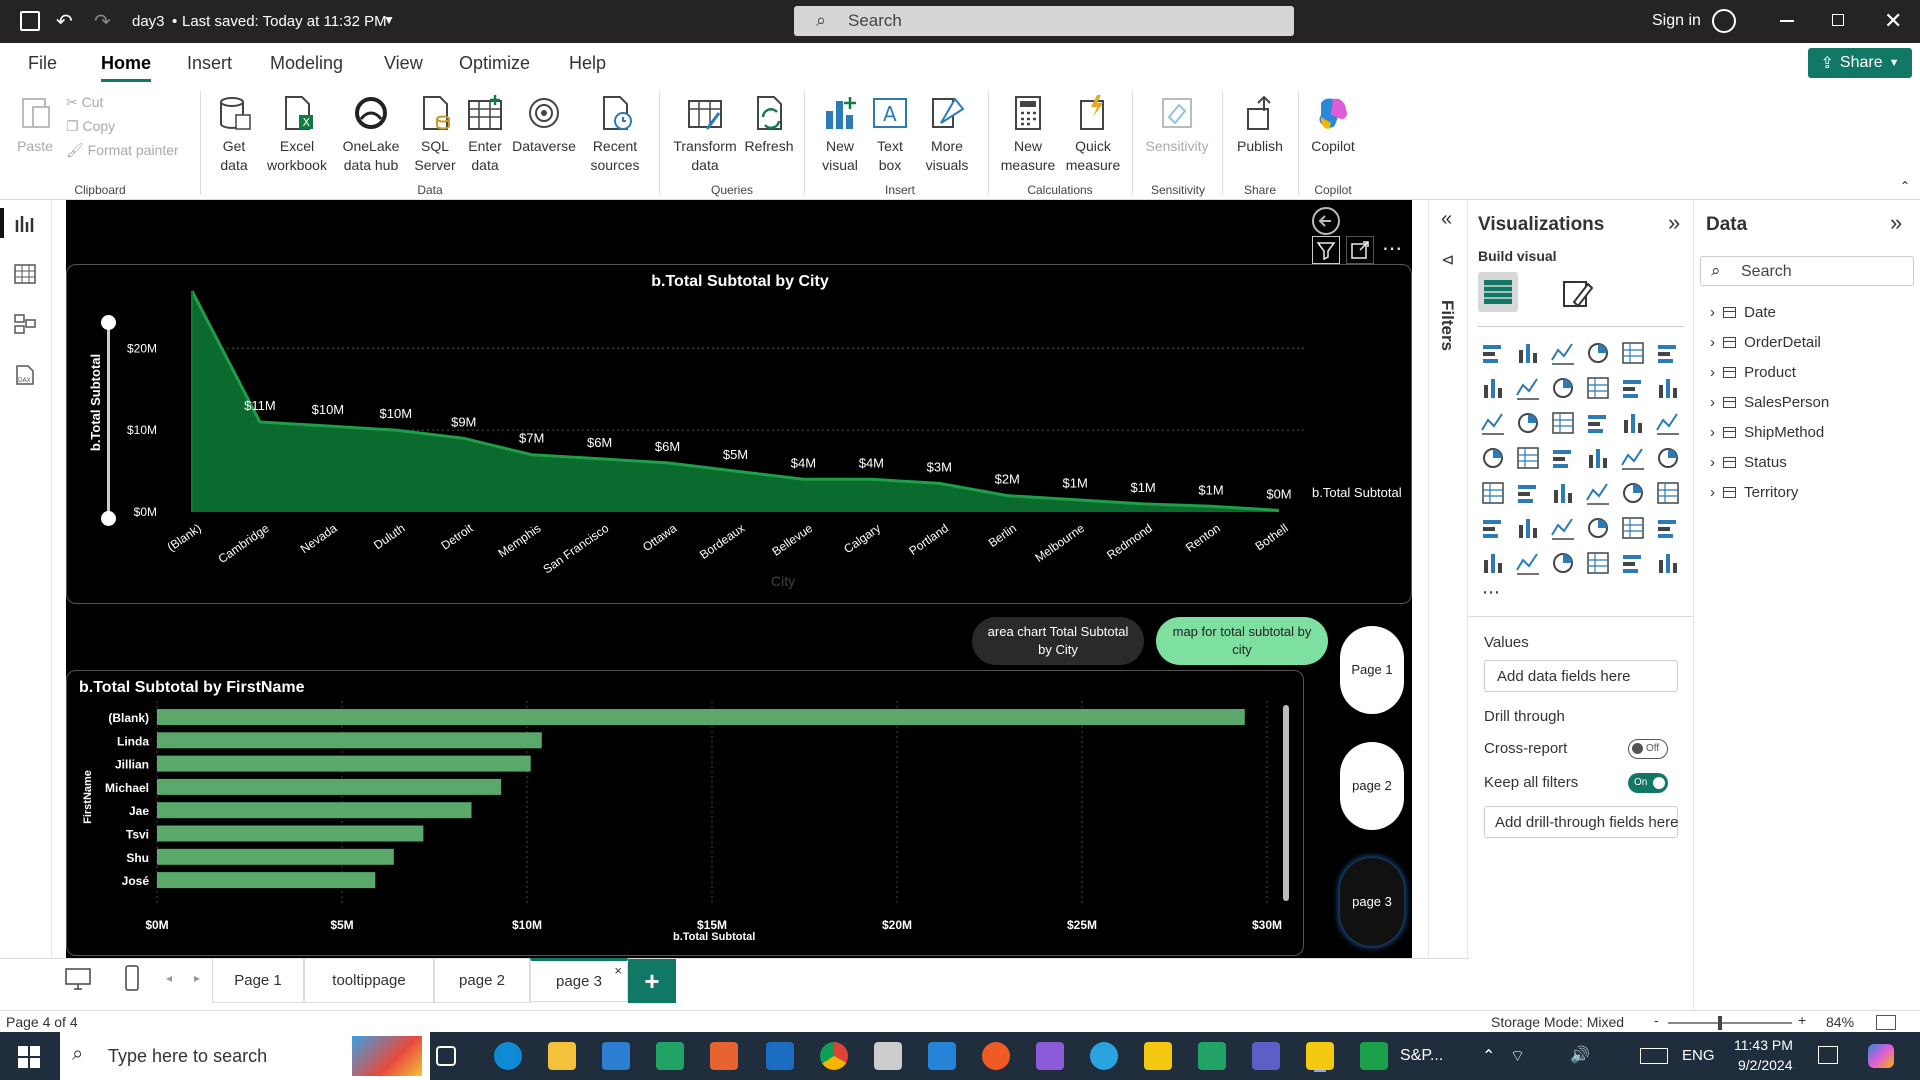 The height and width of the screenshot is (1080, 1920). Describe the element at coordinates (890, 134) in the screenshot. I see `text-box-button: A Text box` at that location.